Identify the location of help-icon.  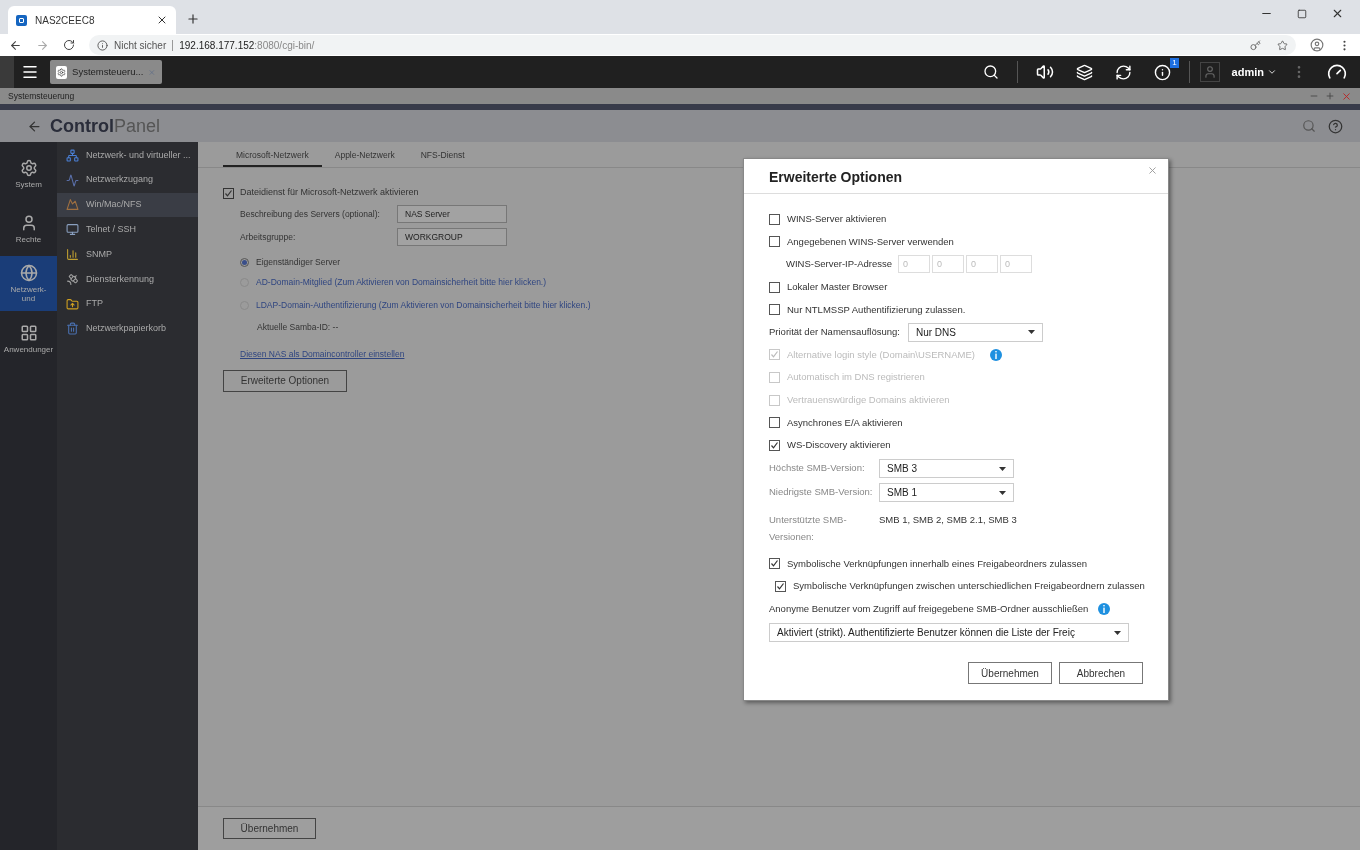
(1335, 126).